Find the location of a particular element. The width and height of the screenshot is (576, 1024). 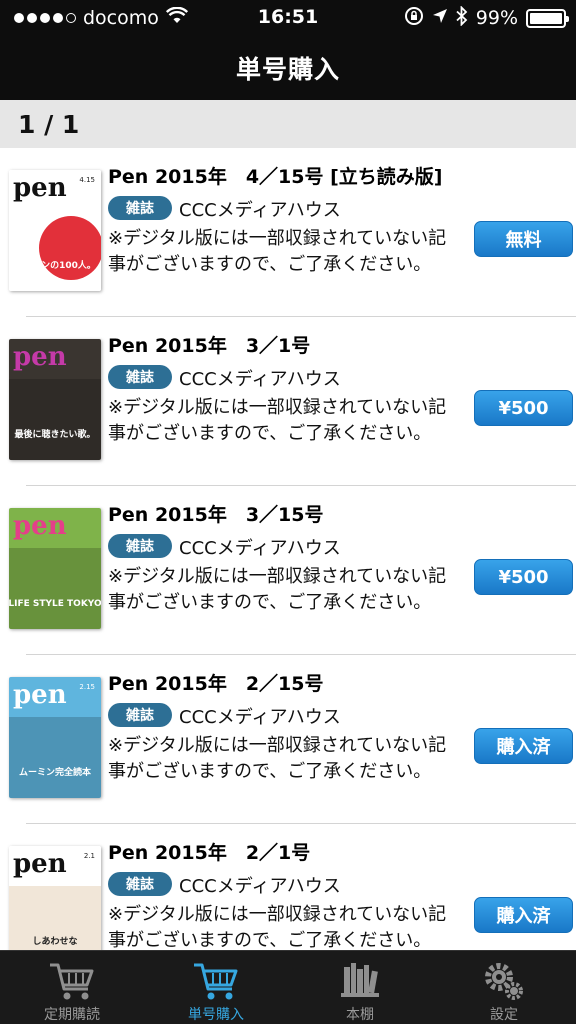

magazine-cover: pen 4.15 ニッポンの100人。 is located at coordinates (55, 230).